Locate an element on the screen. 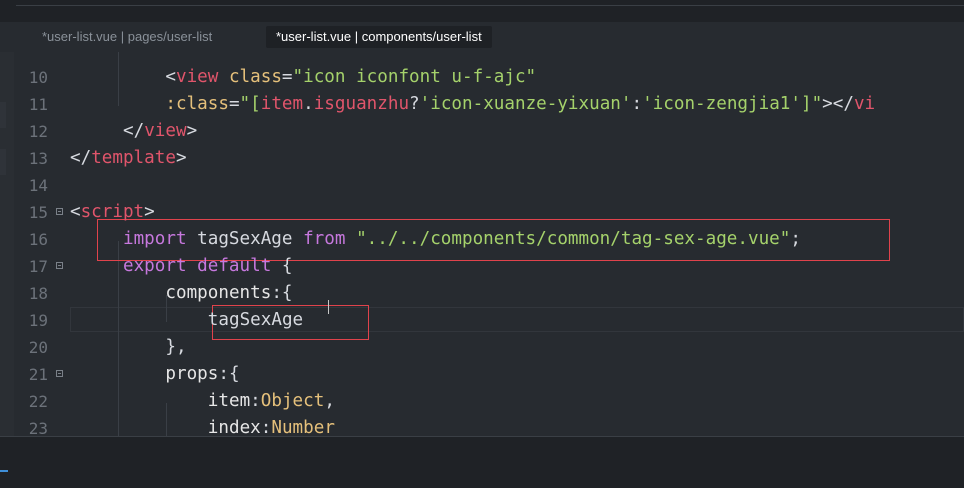 The width and height of the screenshot is (964, 488). code-text: item:Object, is located at coordinates (271, 401).